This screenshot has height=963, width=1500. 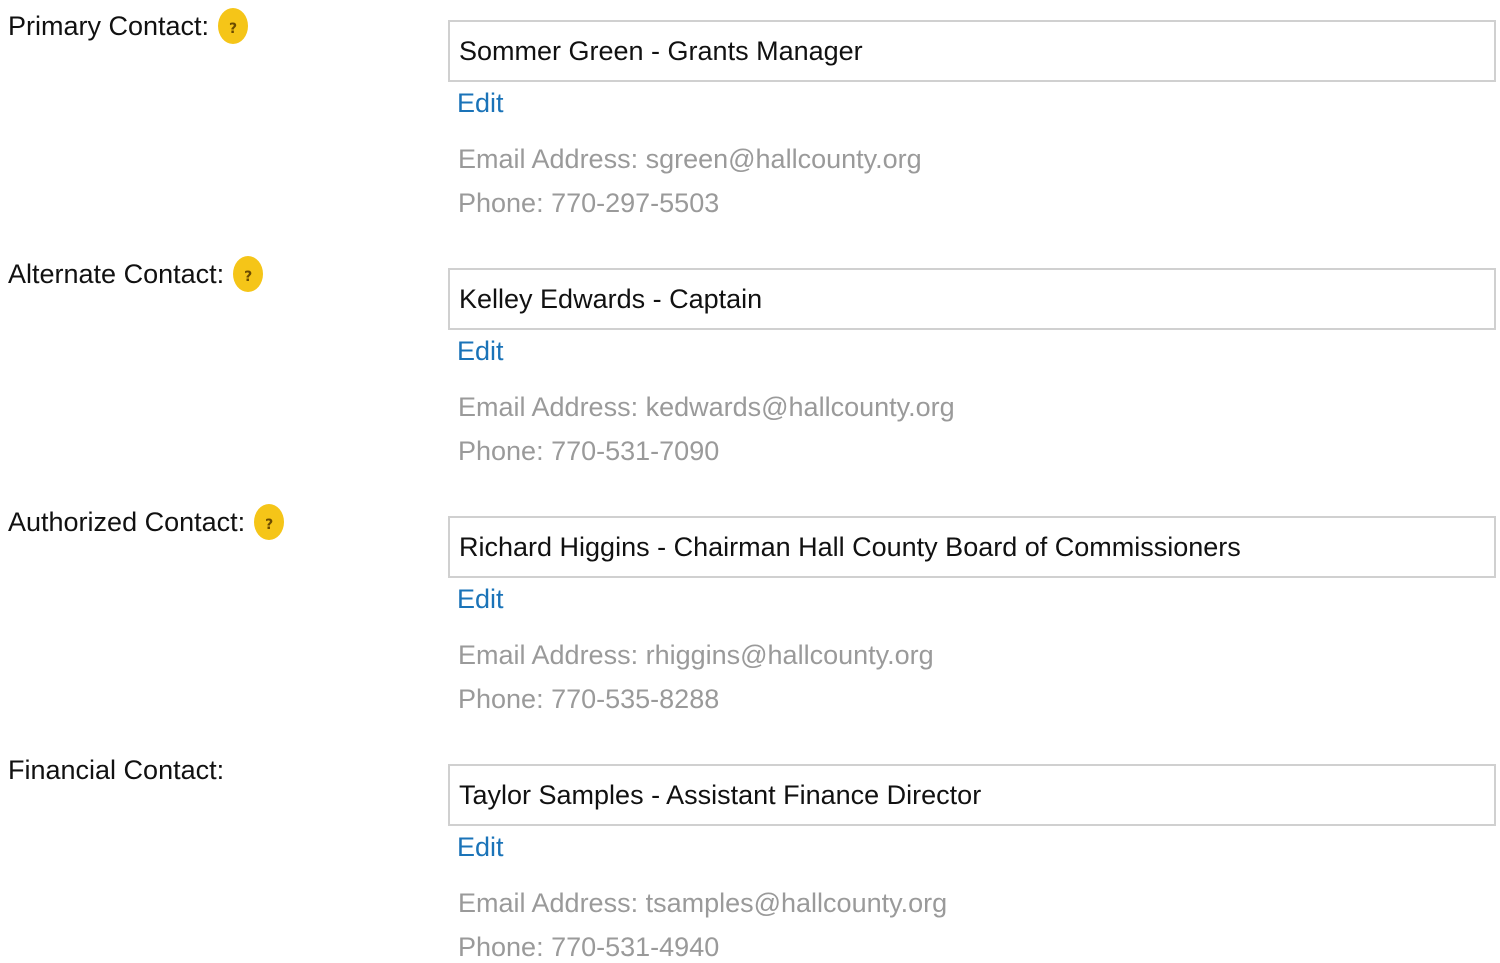 I want to click on alternate-contact-phone: Phone: 770-531-7090, so click(x=589, y=451).